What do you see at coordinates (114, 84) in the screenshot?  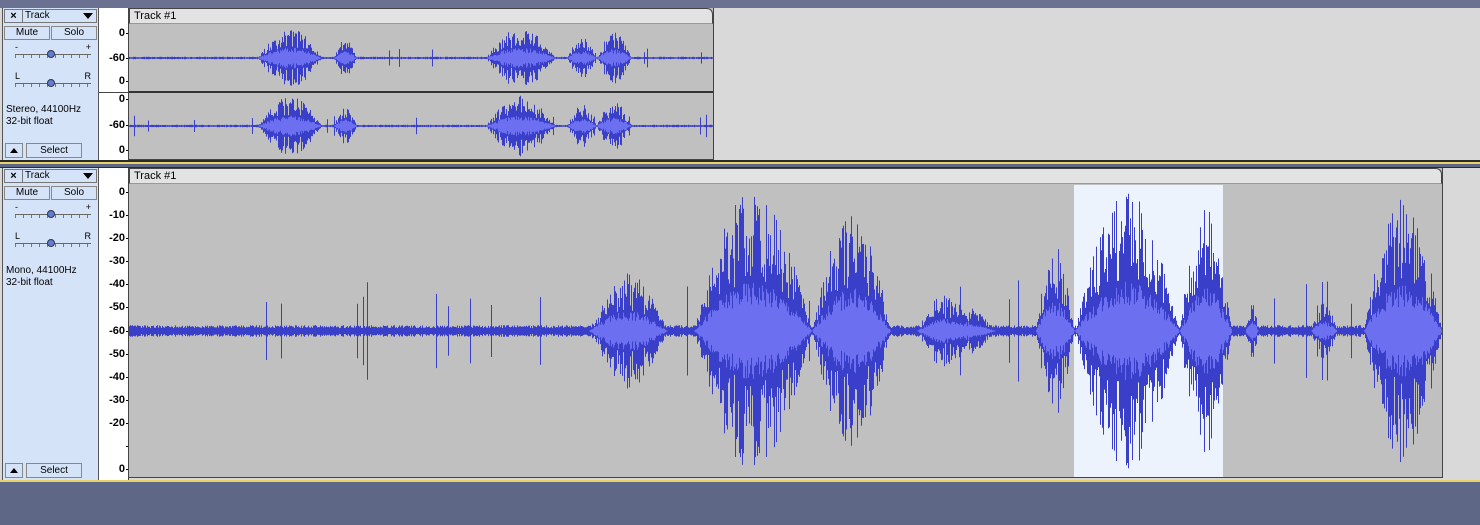 I see `vertical-ruler: 0 -60 0 0 -60 0` at bounding box center [114, 84].